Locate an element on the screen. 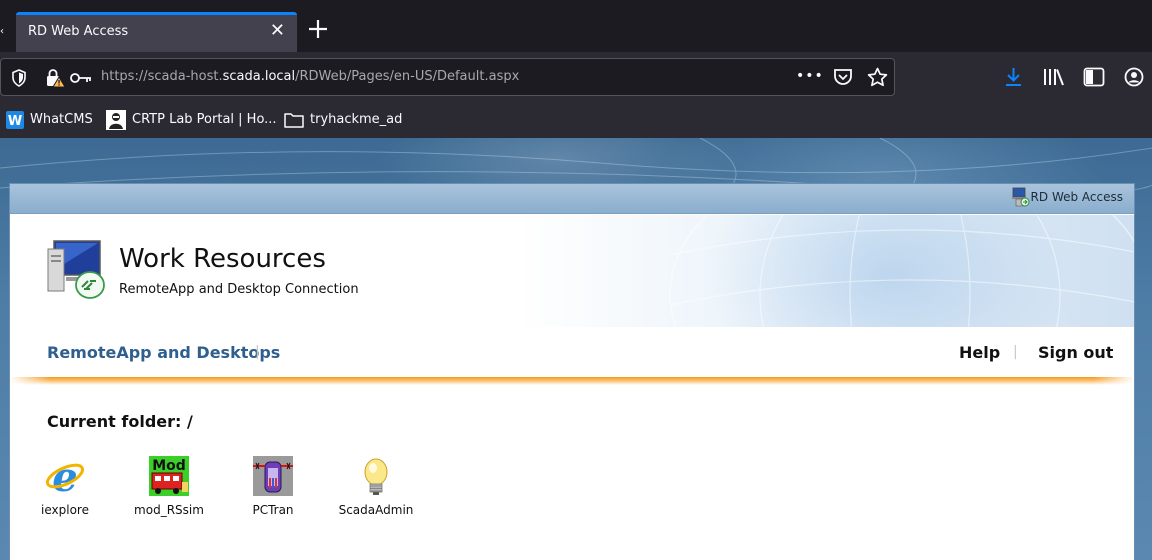 This screenshot has width=1152, height=560. globe-watermark is located at coordinates (901, 271).